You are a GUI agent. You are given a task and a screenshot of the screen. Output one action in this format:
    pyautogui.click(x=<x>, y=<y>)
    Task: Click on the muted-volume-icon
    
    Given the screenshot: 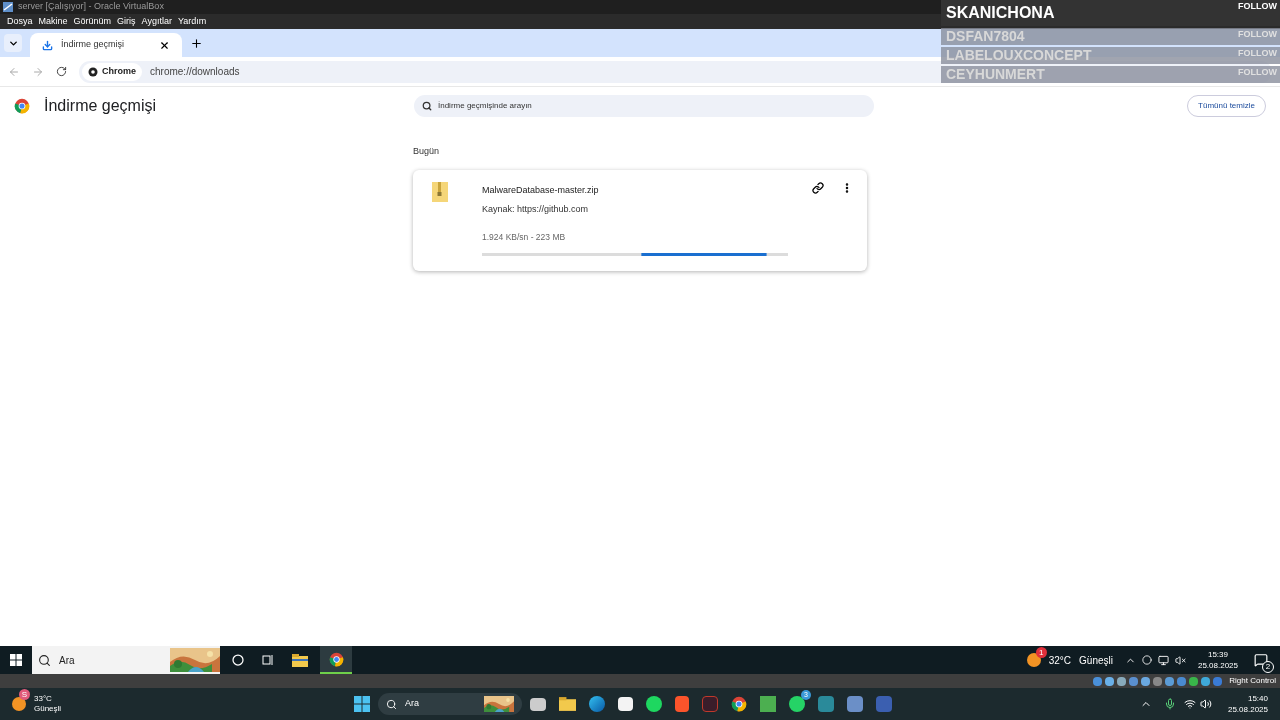 What is the action you would take?
    pyautogui.click(x=1180, y=660)
    